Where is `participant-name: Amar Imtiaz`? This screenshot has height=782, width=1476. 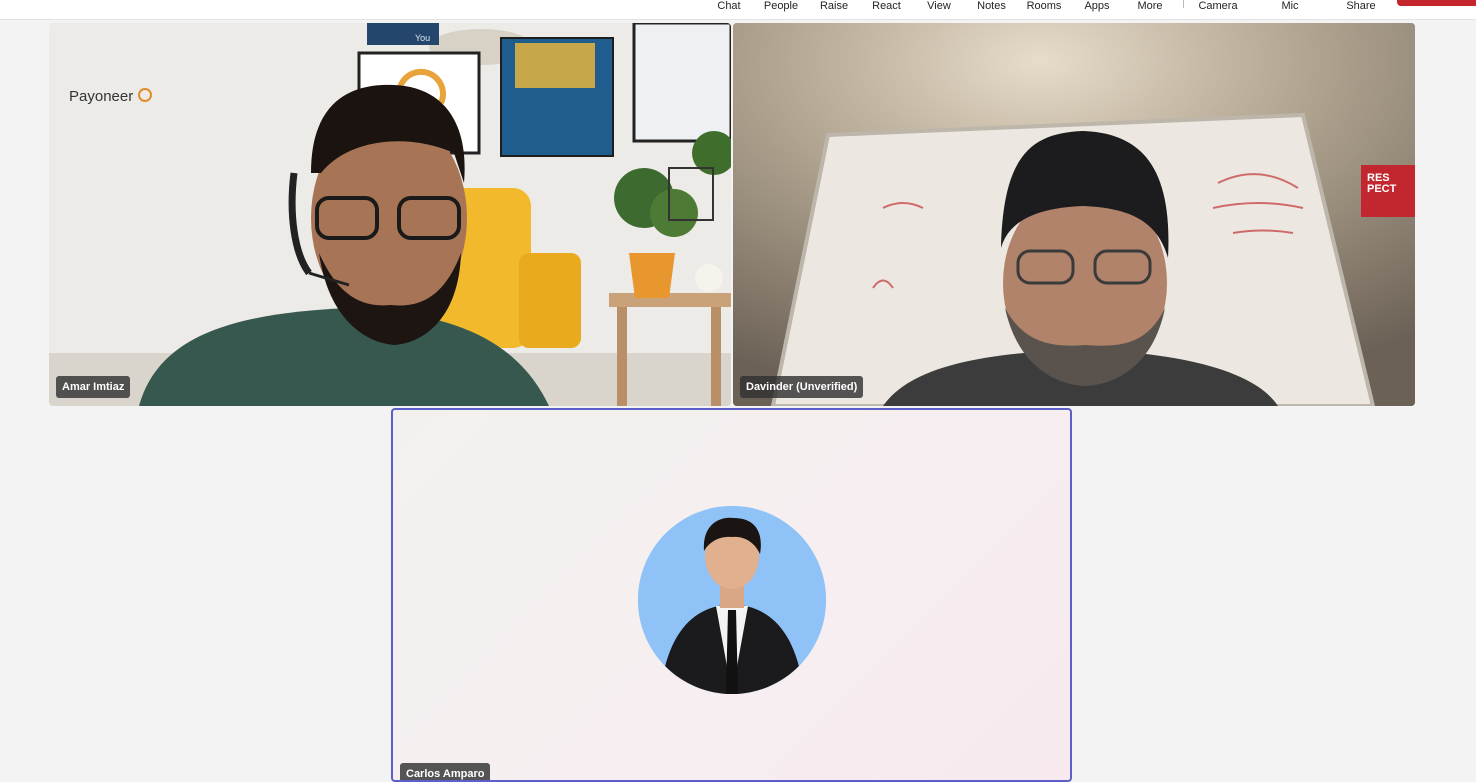 participant-name: Amar Imtiaz is located at coordinates (93, 387).